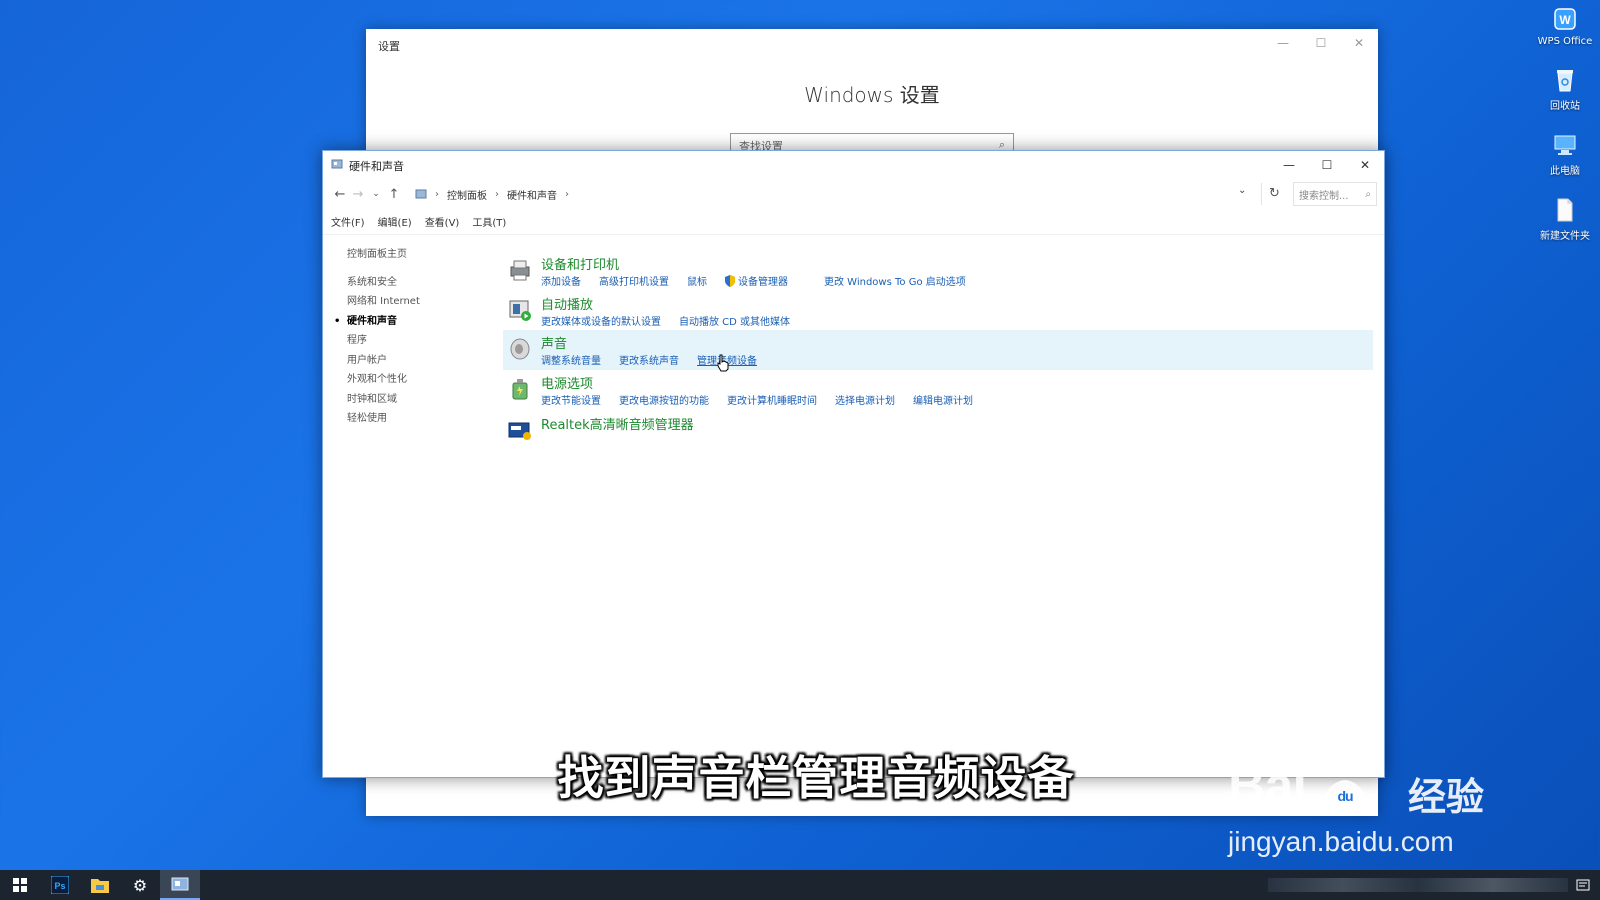 The width and height of the screenshot is (1600, 900). What do you see at coordinates (427, 255) in the screenshot?
I see `nav-control-panel-home: 控制面板主页` at bounding box center [427, 255].